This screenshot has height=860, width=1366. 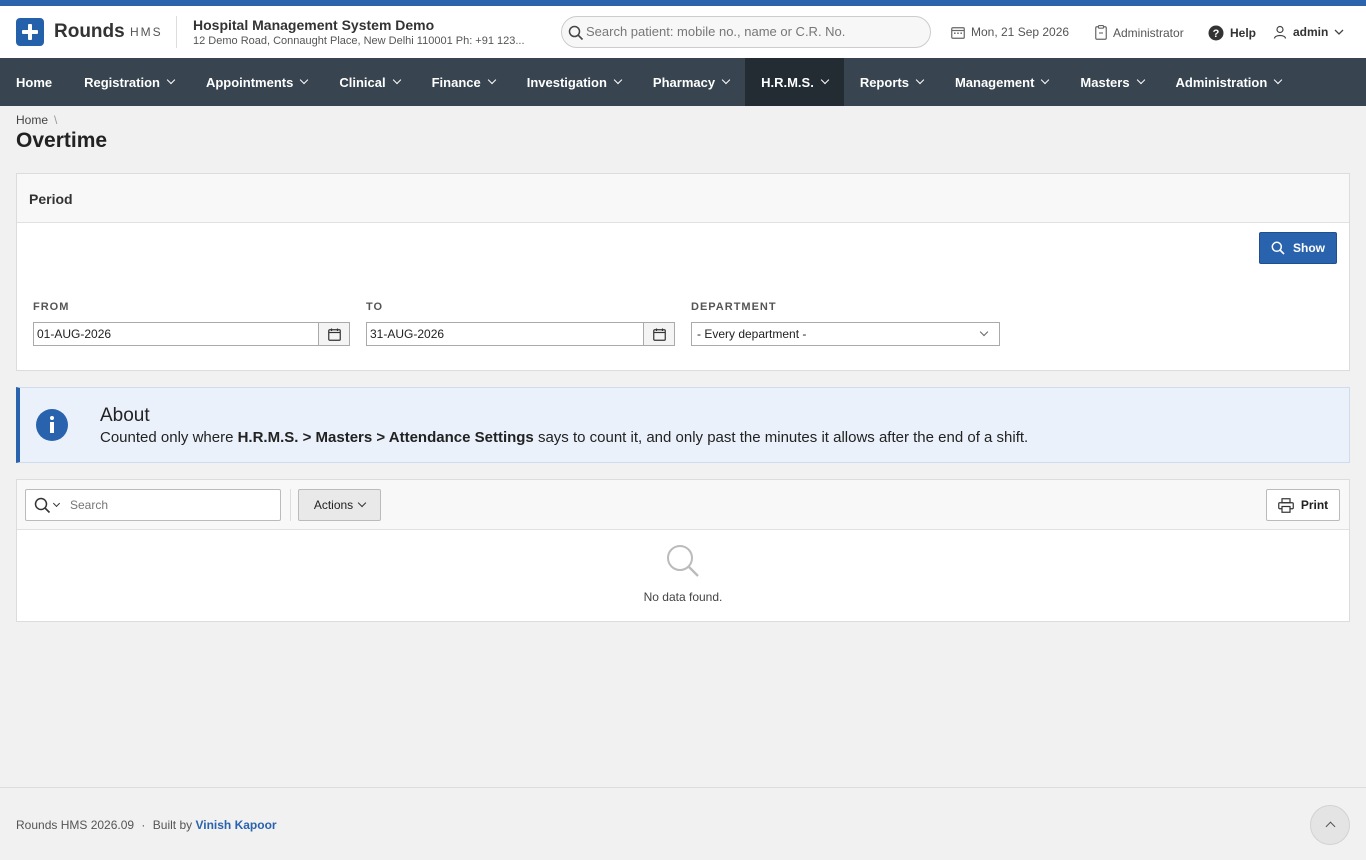 What do you see at coordinates (884, 82) in the screenshot?
I see `nav-label: Reports` at bounding box center [884, 82].